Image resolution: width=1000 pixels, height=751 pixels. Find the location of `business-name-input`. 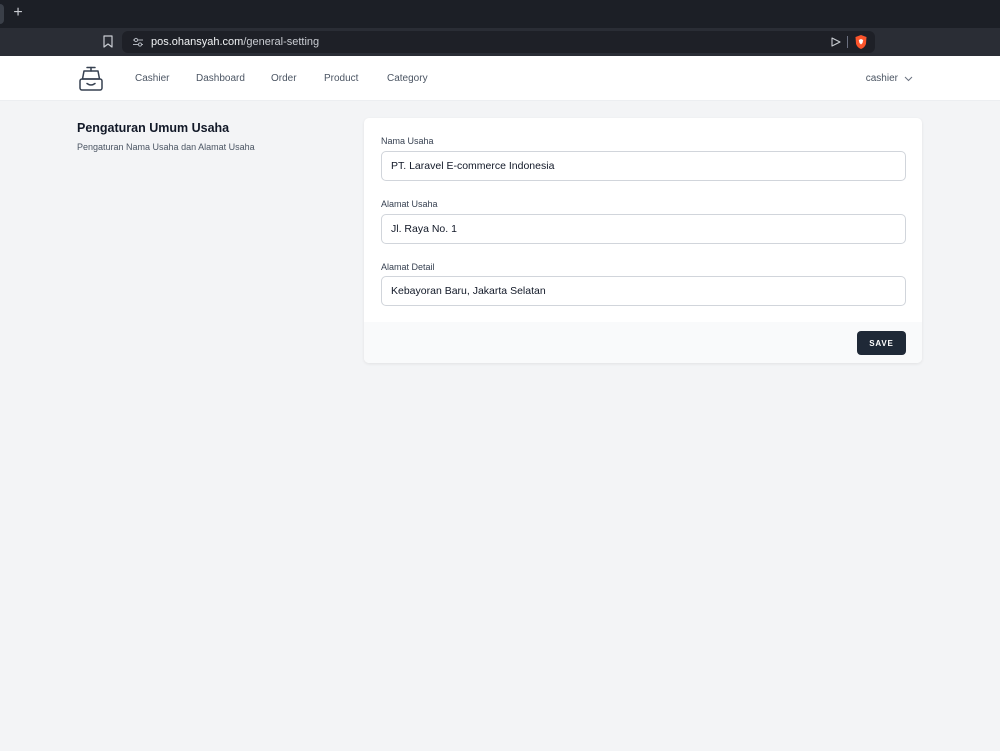

business-name-input is located at coordinates (643, 166).